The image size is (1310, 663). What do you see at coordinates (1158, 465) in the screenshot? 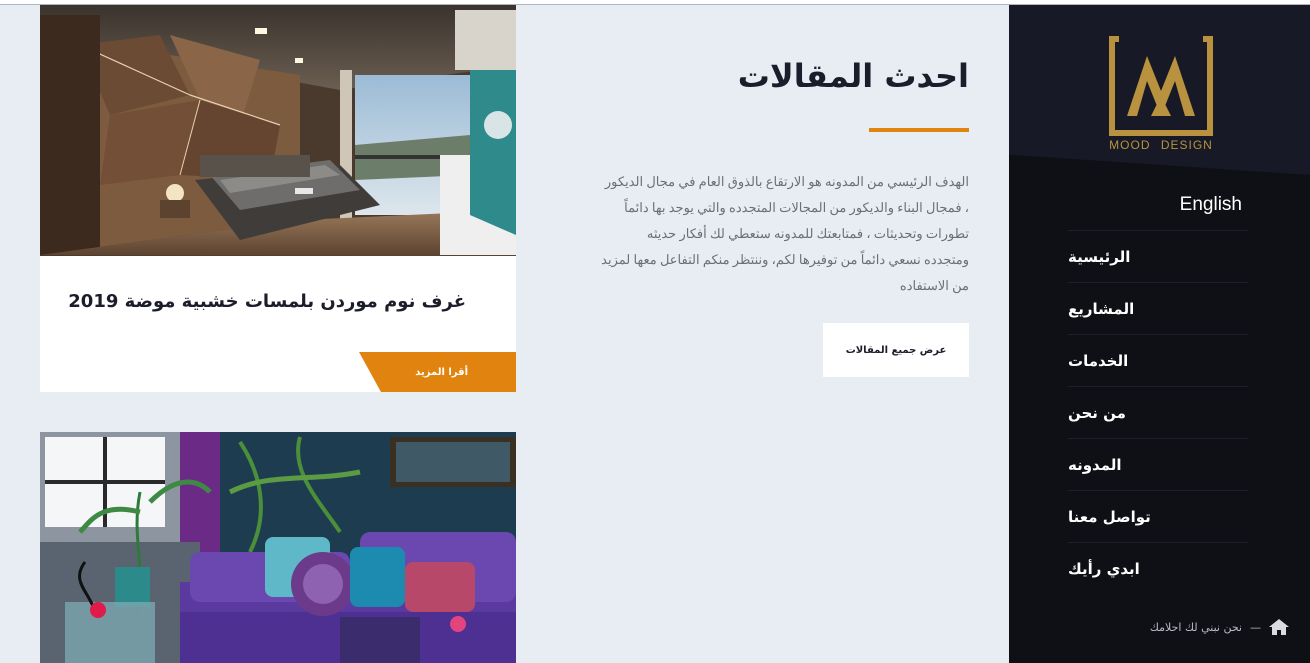
I see `nav-item-blog: المدونه` at bounding box center [1158, 465].